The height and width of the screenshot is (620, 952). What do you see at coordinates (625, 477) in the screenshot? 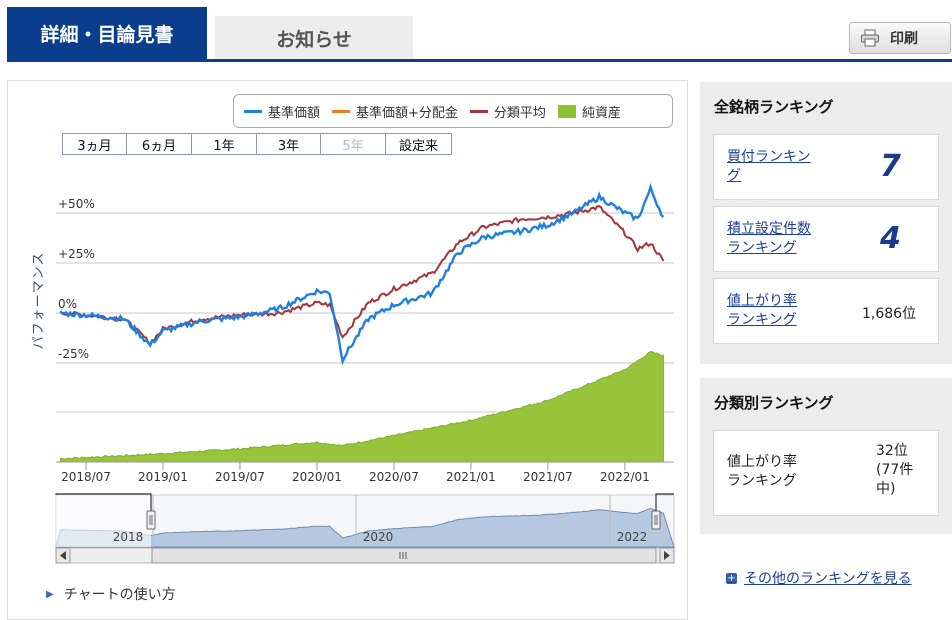
I see `x-tick-label: 2022/01` at bounding box center [625, 477].